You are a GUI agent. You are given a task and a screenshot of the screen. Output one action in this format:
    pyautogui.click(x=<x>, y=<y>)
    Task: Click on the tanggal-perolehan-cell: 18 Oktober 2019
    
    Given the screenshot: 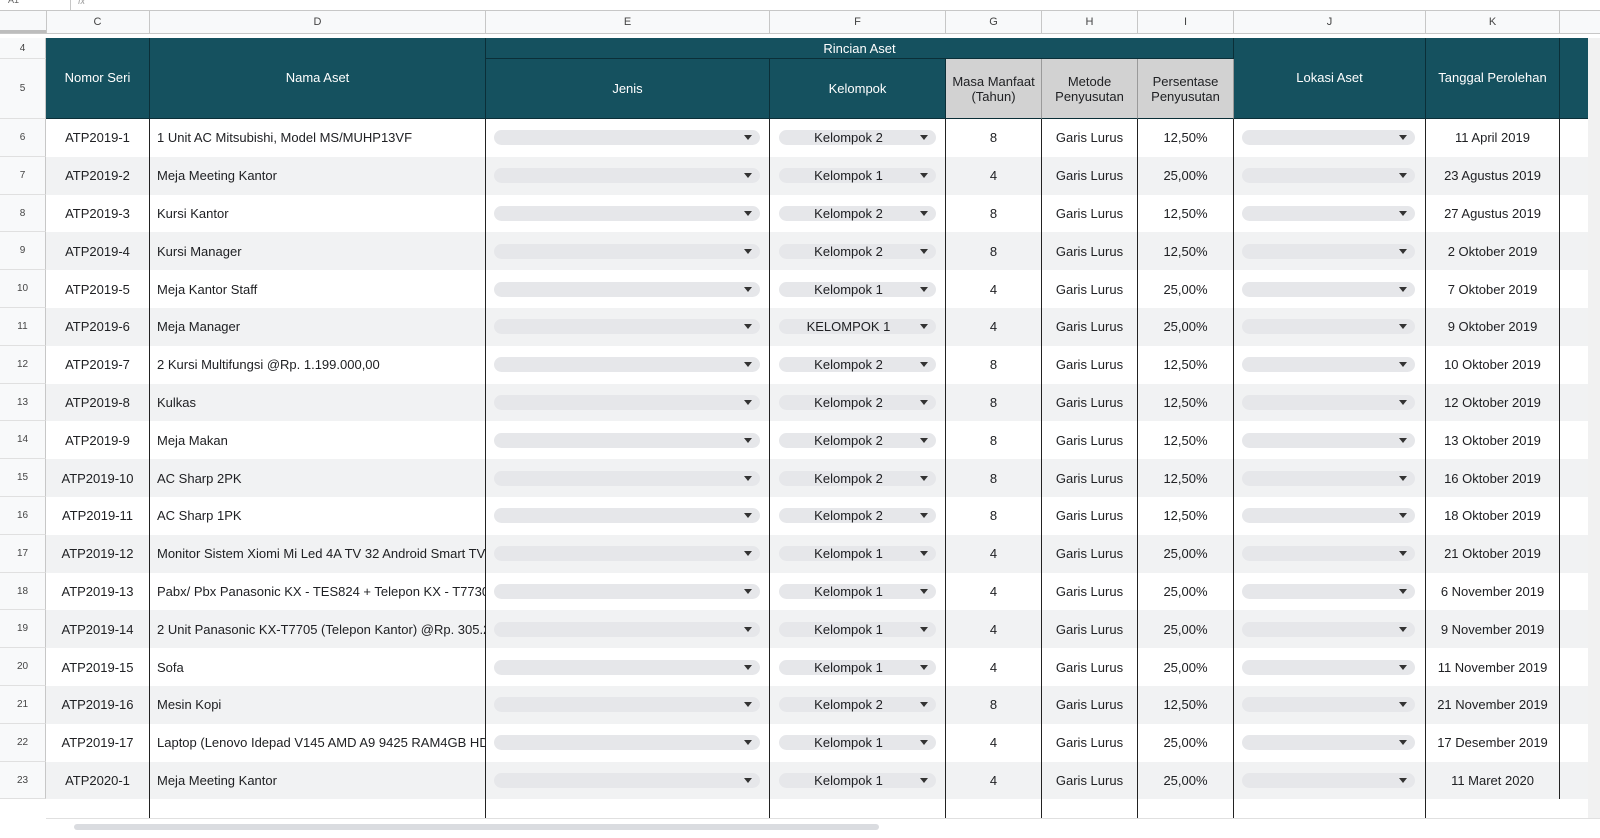 What is the action you would take?
    pyautogui.click(x=1493, y=516)
    